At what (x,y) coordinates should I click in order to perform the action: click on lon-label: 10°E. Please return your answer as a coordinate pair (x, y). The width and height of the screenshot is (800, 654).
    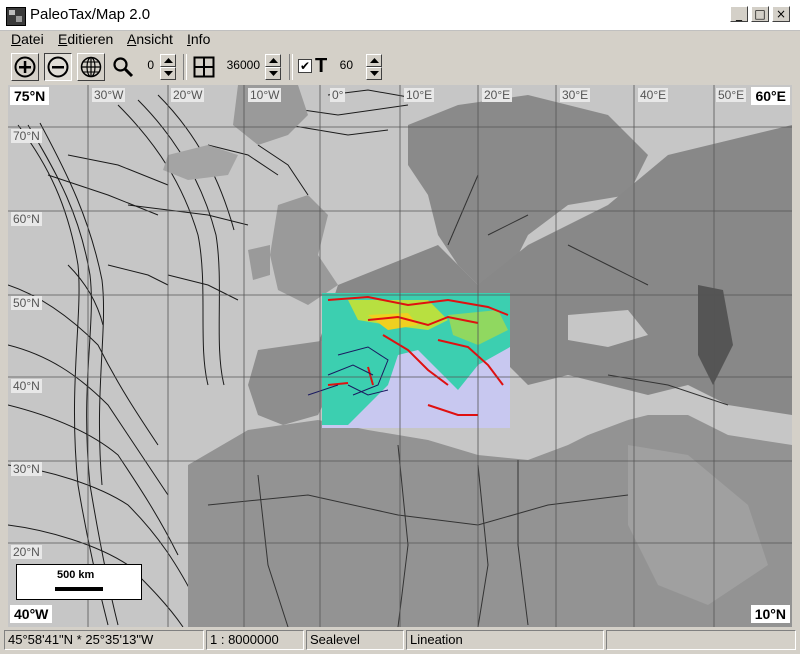
    Looking at the image, I should click on (419, 95).